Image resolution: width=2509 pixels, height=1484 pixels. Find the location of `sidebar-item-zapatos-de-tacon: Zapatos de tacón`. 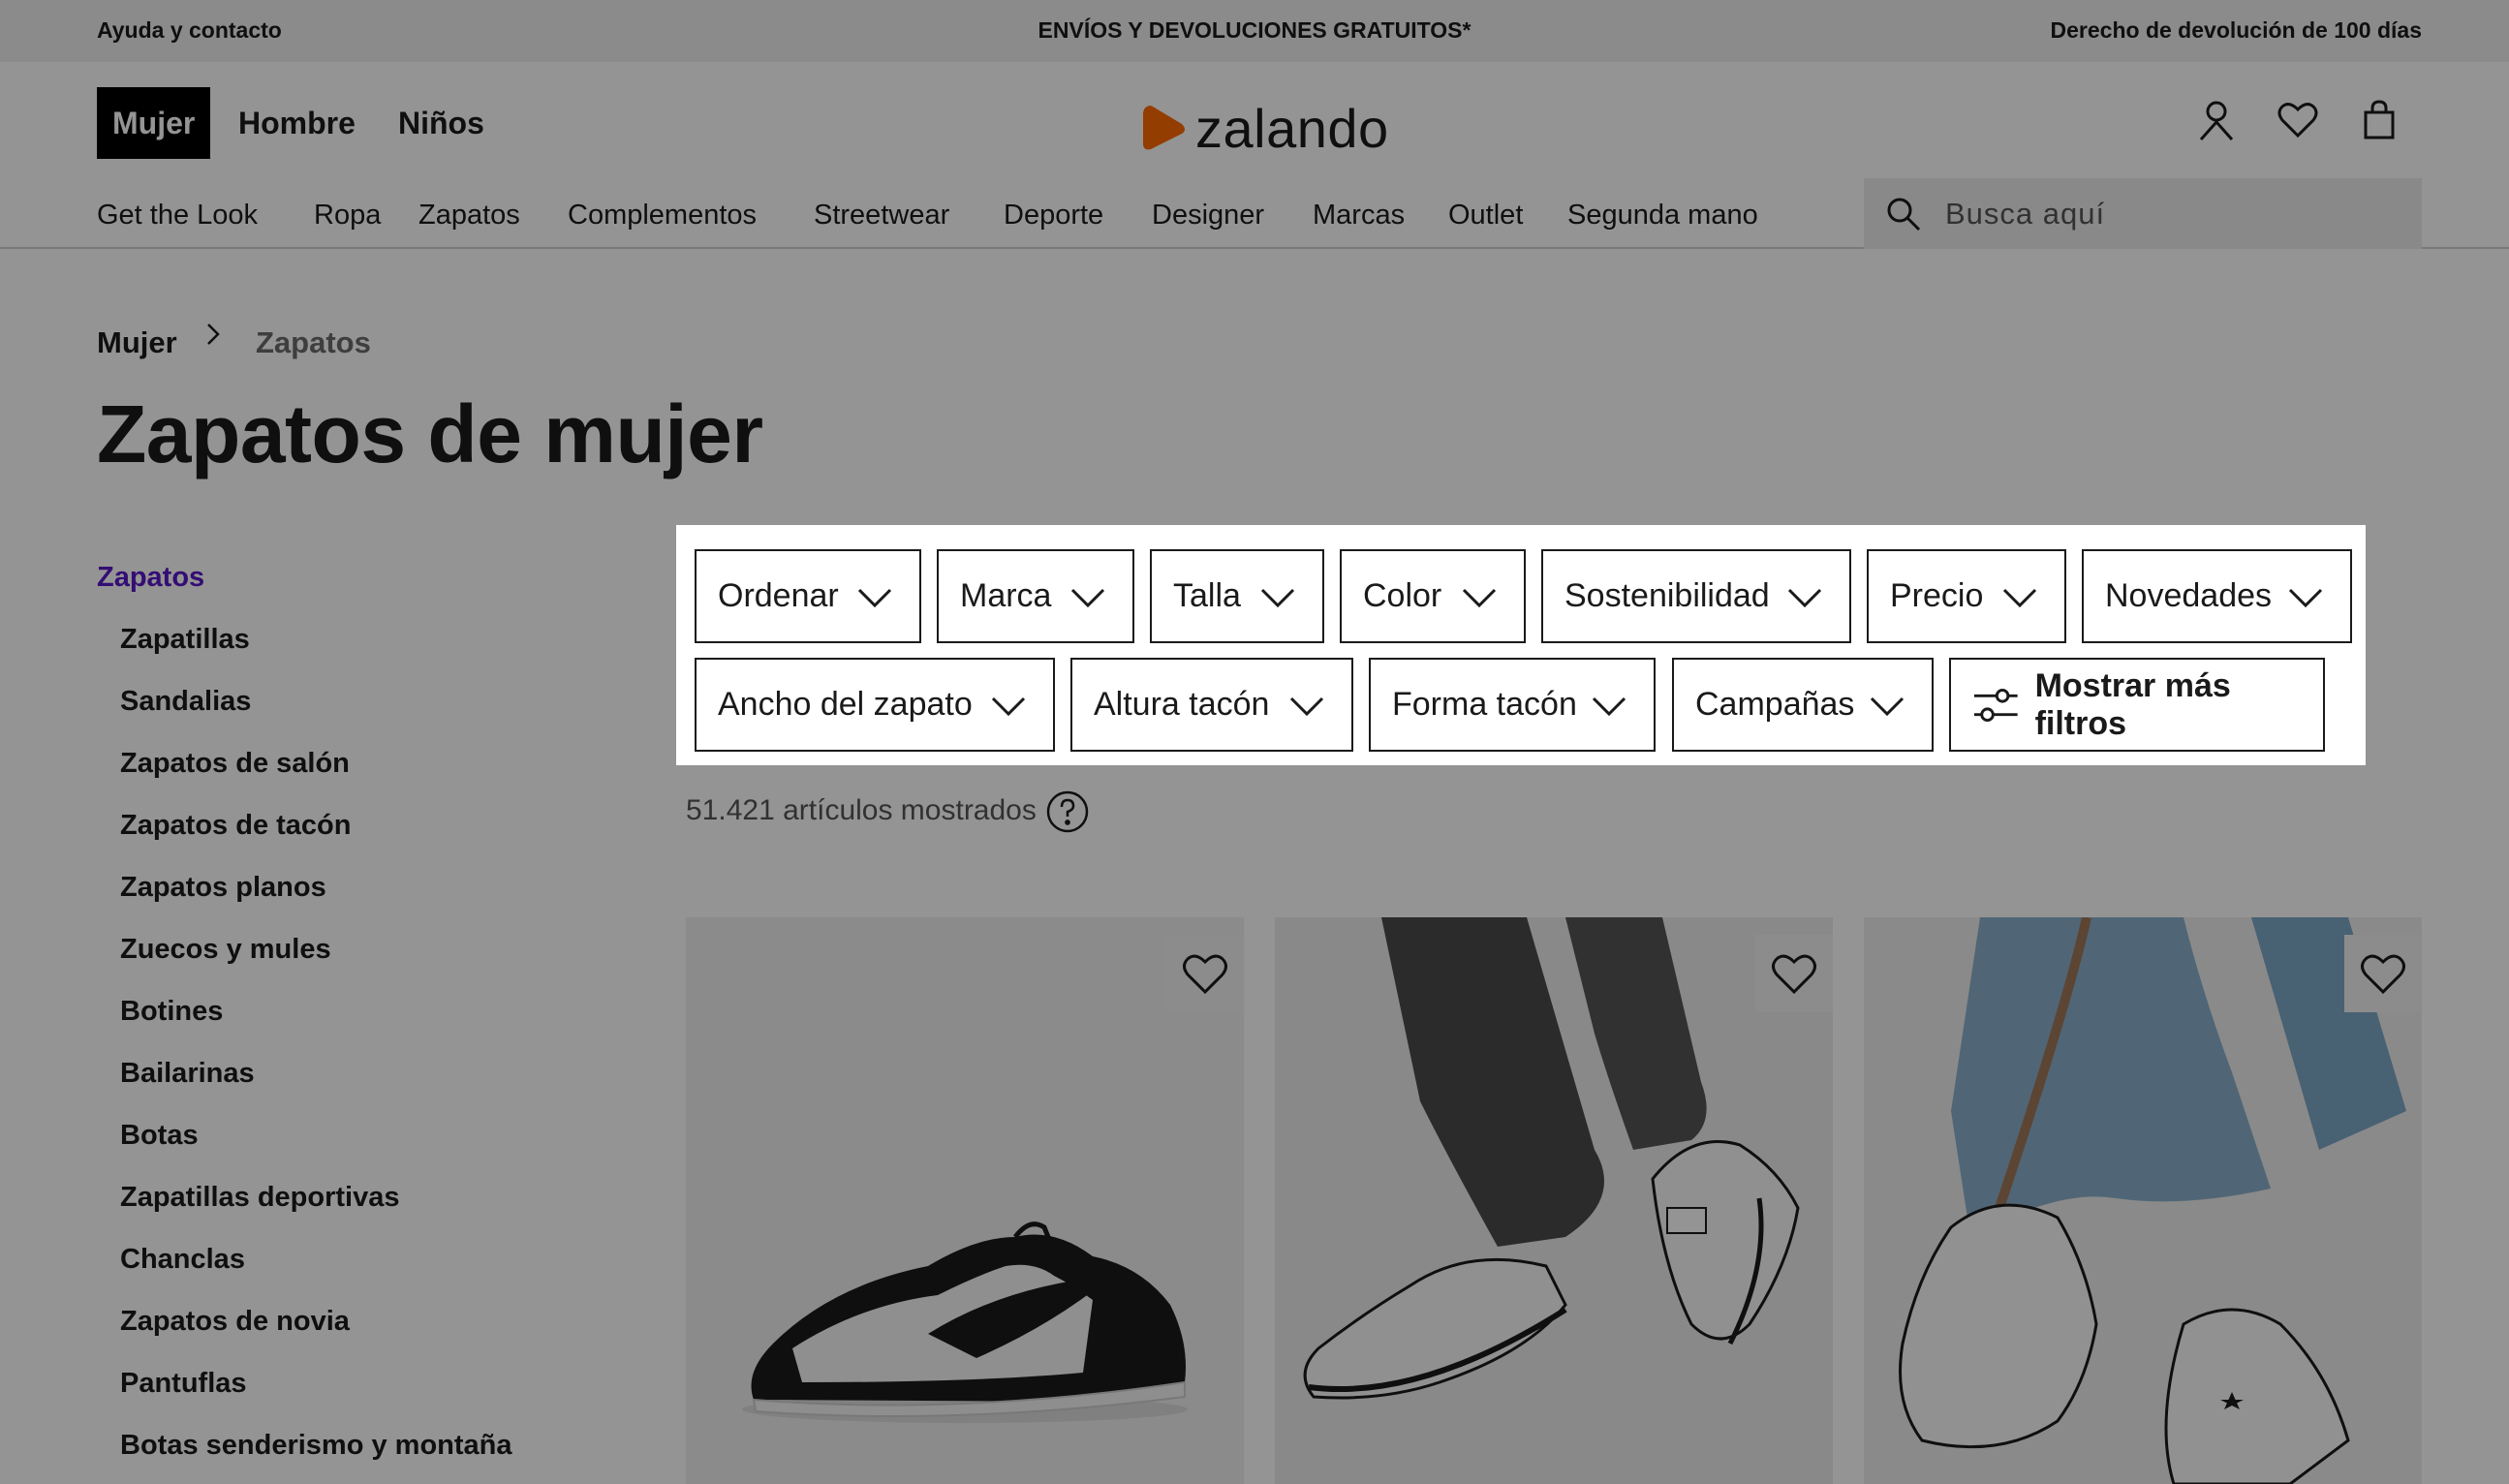

sidebar-item-zapatos-de-tacon: Zapatos de tacón is located at coordinates (316, 837).